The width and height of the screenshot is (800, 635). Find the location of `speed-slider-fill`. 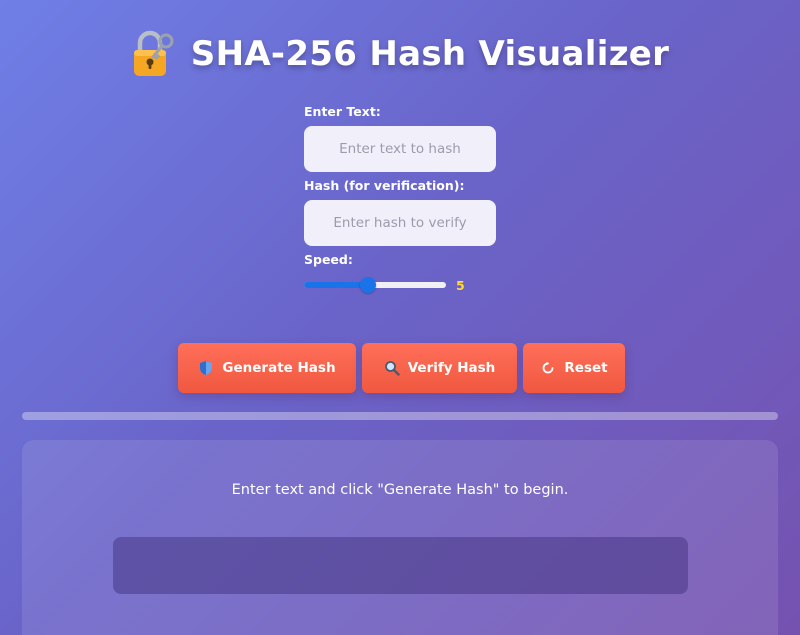

speed-slider-fill is located at coordinates (336, 285).